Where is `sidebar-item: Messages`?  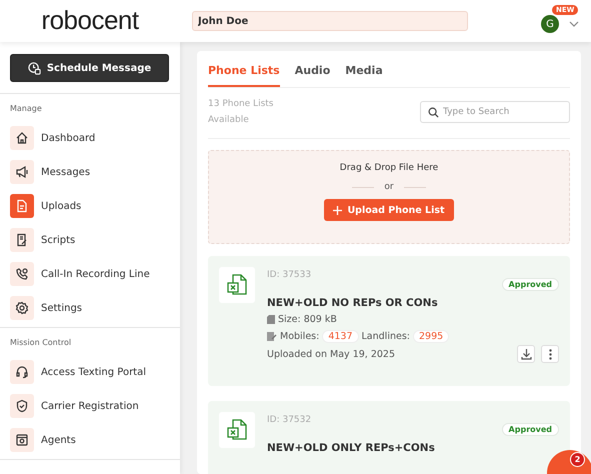 sidebar-item: Messages is located at coordinates (90, 172).